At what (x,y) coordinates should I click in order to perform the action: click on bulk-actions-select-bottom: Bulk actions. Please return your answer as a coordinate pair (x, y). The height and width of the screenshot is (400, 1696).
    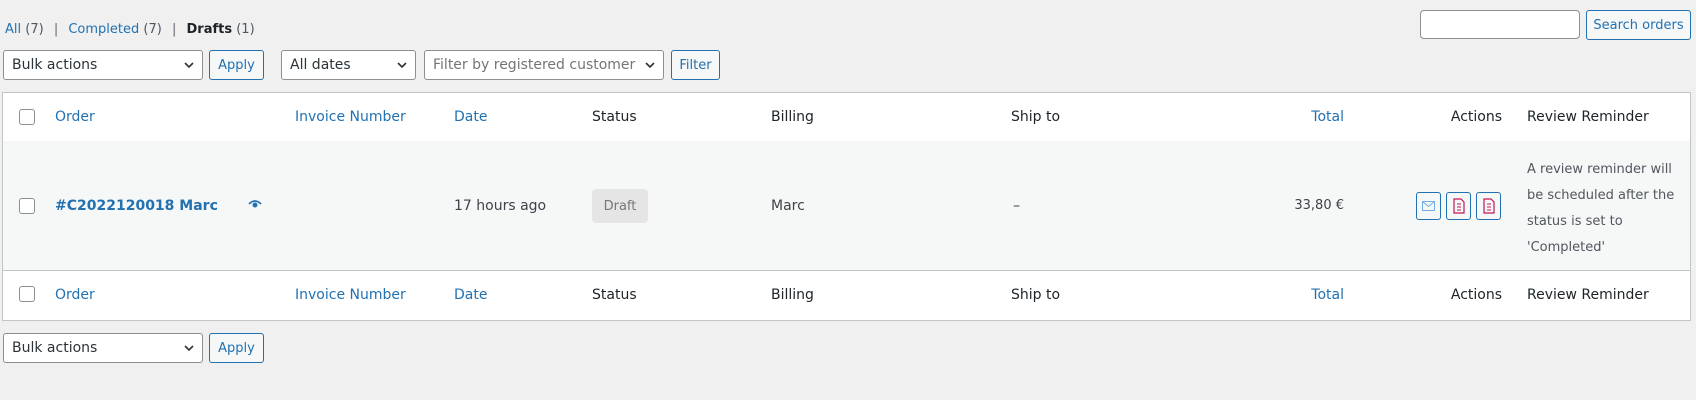
    Looking at the image, I should click on (103, 348).